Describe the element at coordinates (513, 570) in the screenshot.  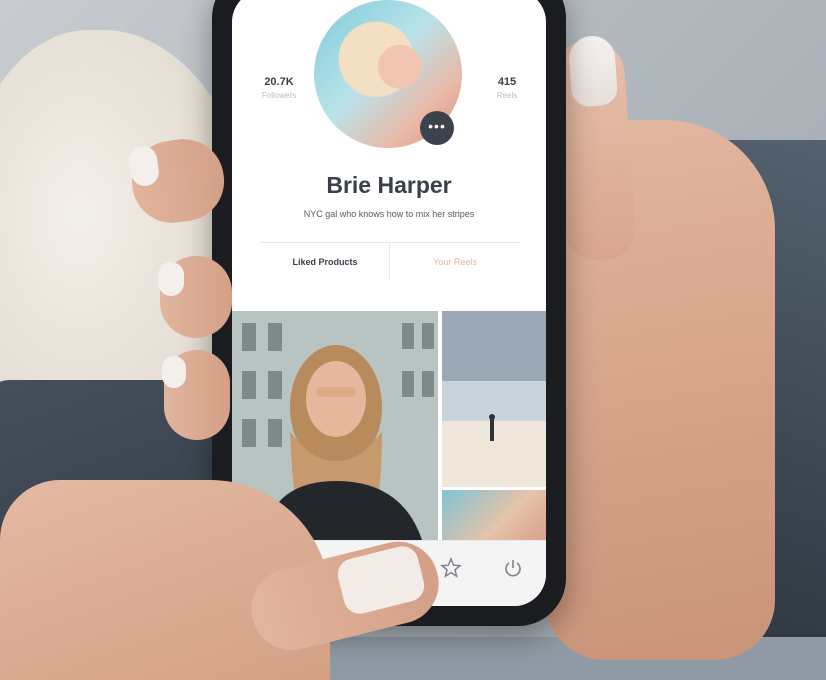
I see `power-icon` at that location.